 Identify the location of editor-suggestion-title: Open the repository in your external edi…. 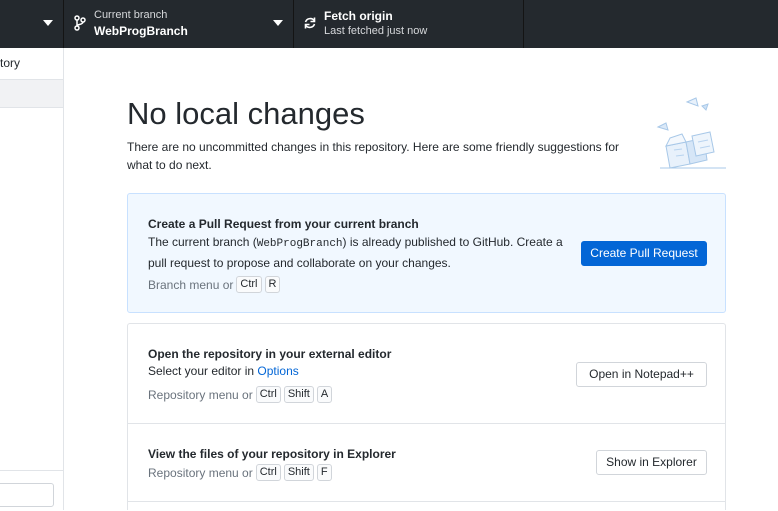
(270, 354).